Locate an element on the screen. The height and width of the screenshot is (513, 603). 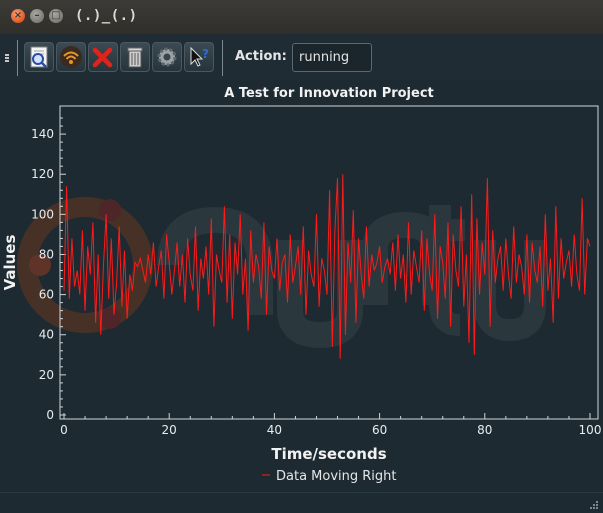
y-tick-label: 140 is located at coordinates (42, 134).